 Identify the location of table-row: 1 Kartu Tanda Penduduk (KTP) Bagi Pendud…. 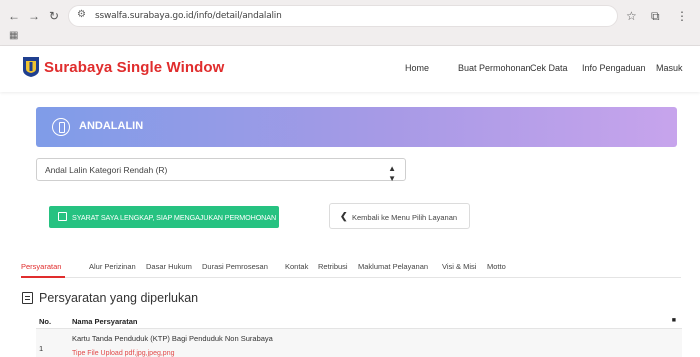
(359, 343).